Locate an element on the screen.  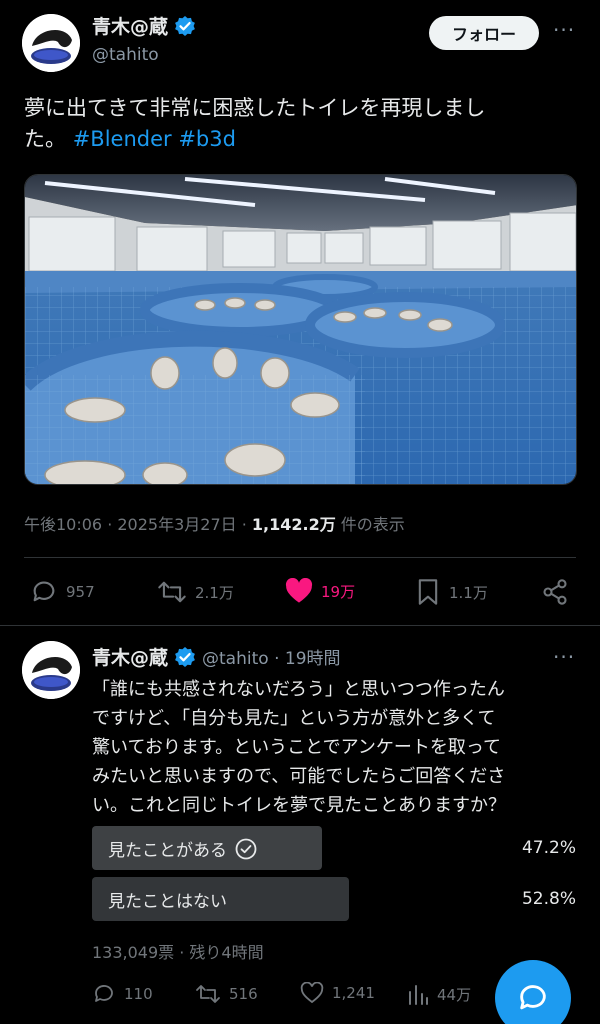
bookmark-button: 1.1万 is located at coordinates (451, 592).